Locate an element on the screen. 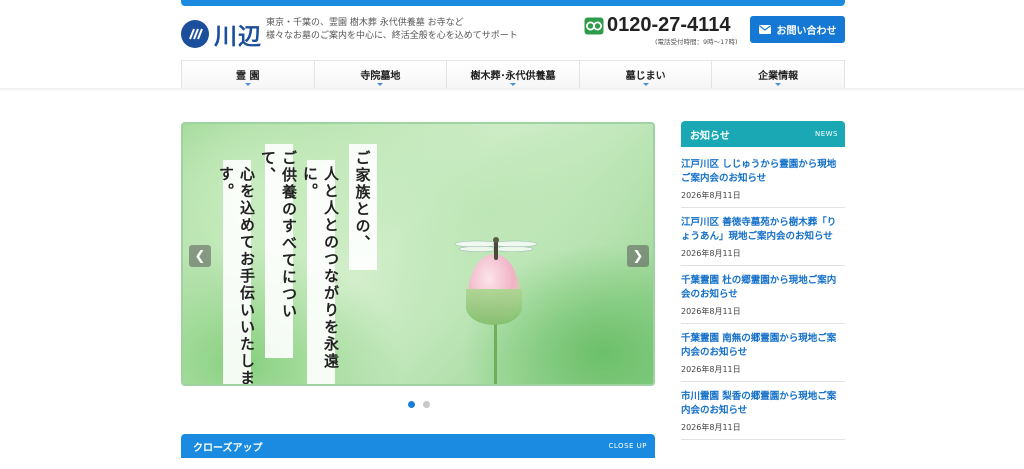  nav-item-tree-burial: 樹木葬･永代供養墓 is located at coordinates (512, 74).